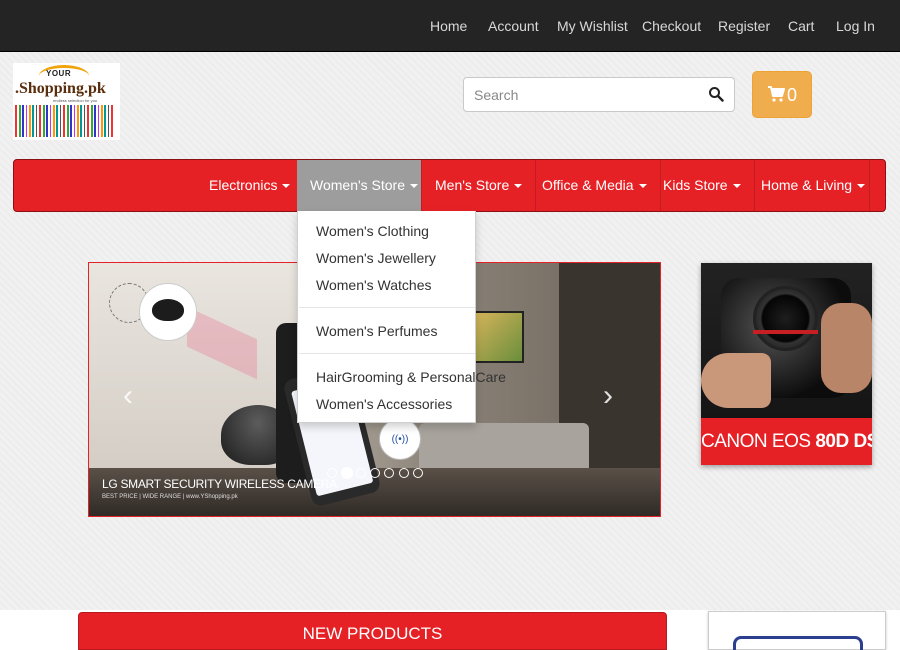 This screenshot has height=650, width=900. What do you see at coordinates (411, 377) in the screenshot?
I see `dropdown-item-hairgrooming: HairGrooming & PersonalCare` at bounding box center [411, 377].